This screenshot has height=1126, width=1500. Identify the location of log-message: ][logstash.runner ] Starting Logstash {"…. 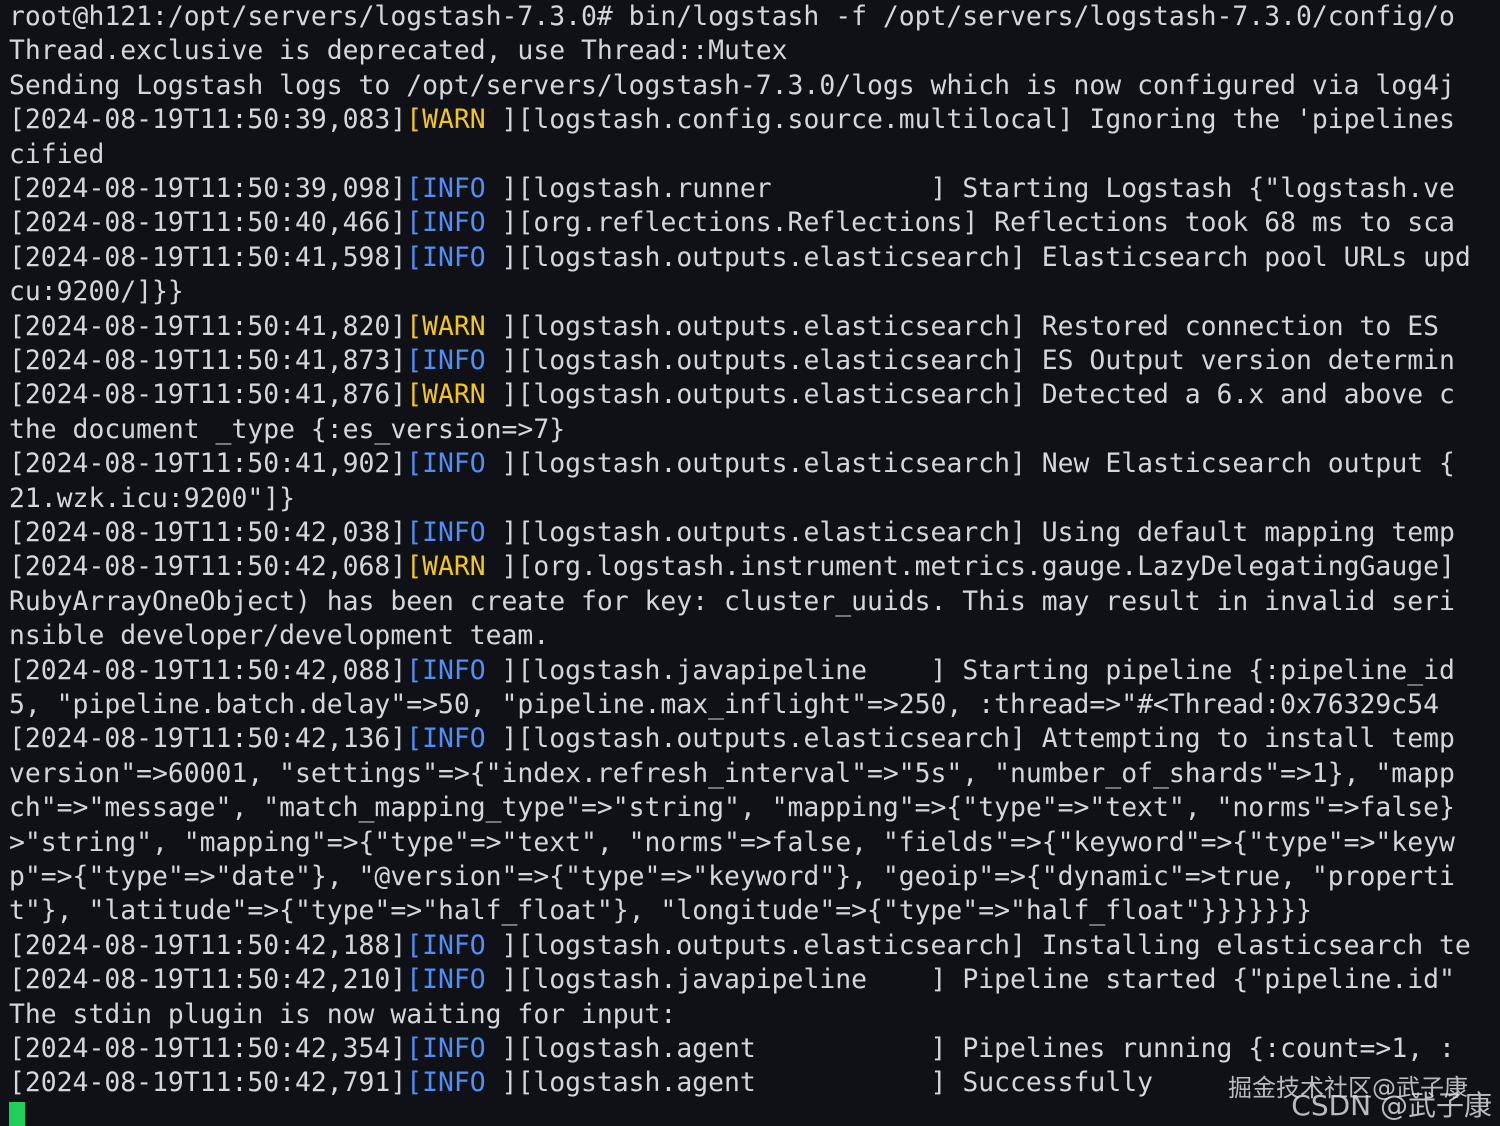
(970, 188).